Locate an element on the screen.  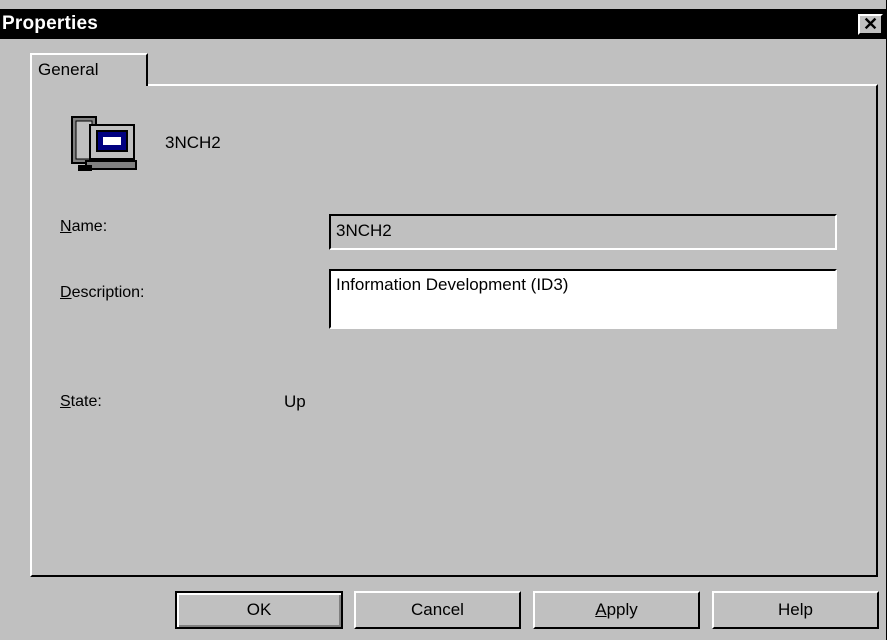
computer-name-heading: 3NCH2 is located at coordinates (193, 142).